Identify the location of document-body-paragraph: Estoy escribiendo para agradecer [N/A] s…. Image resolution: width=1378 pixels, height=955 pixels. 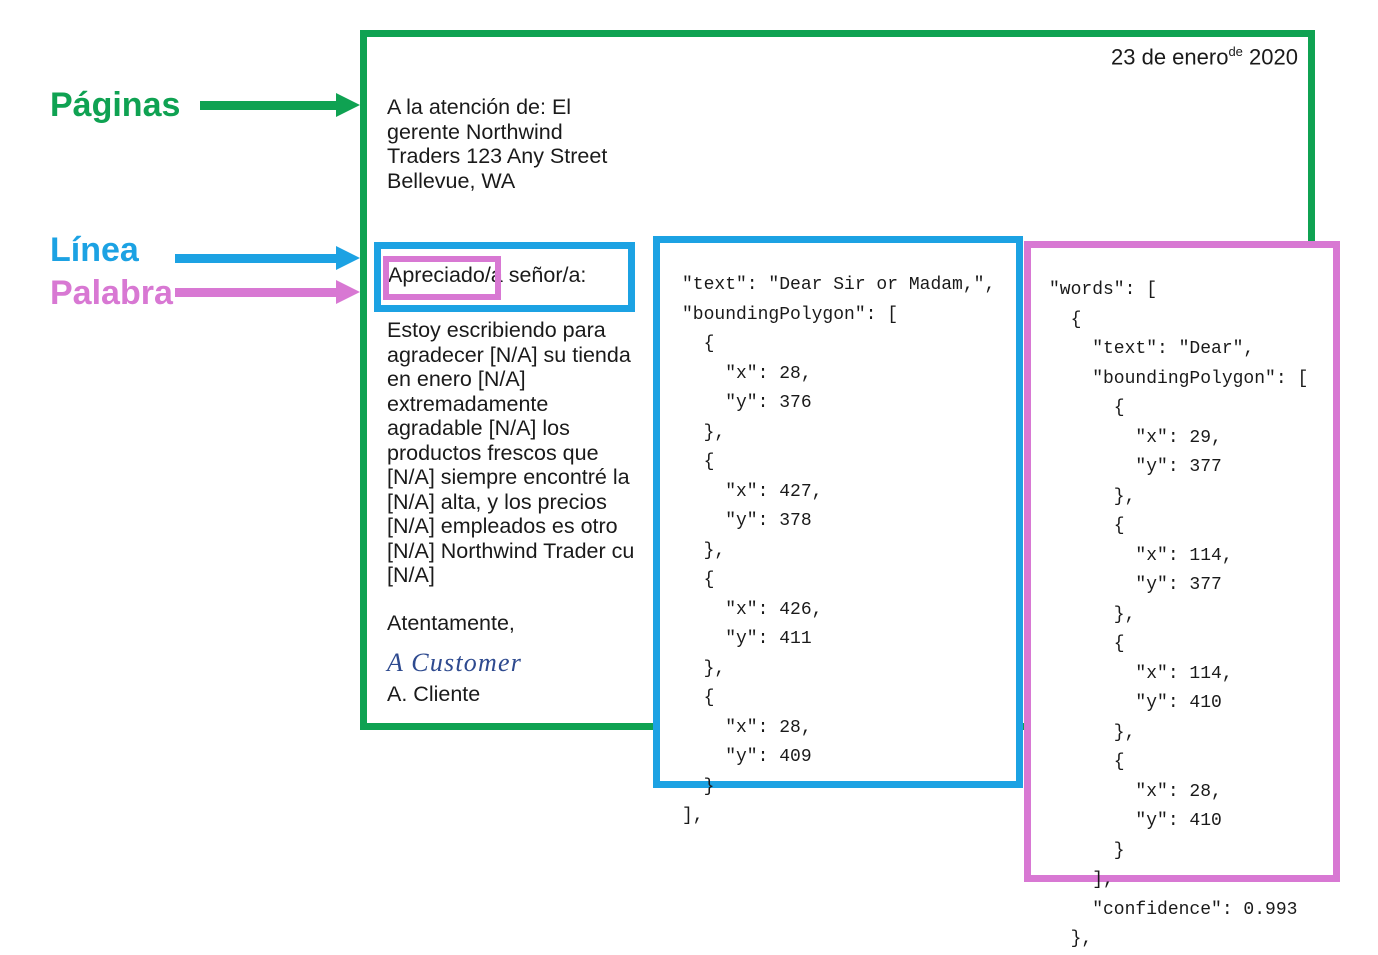
(511, 452).